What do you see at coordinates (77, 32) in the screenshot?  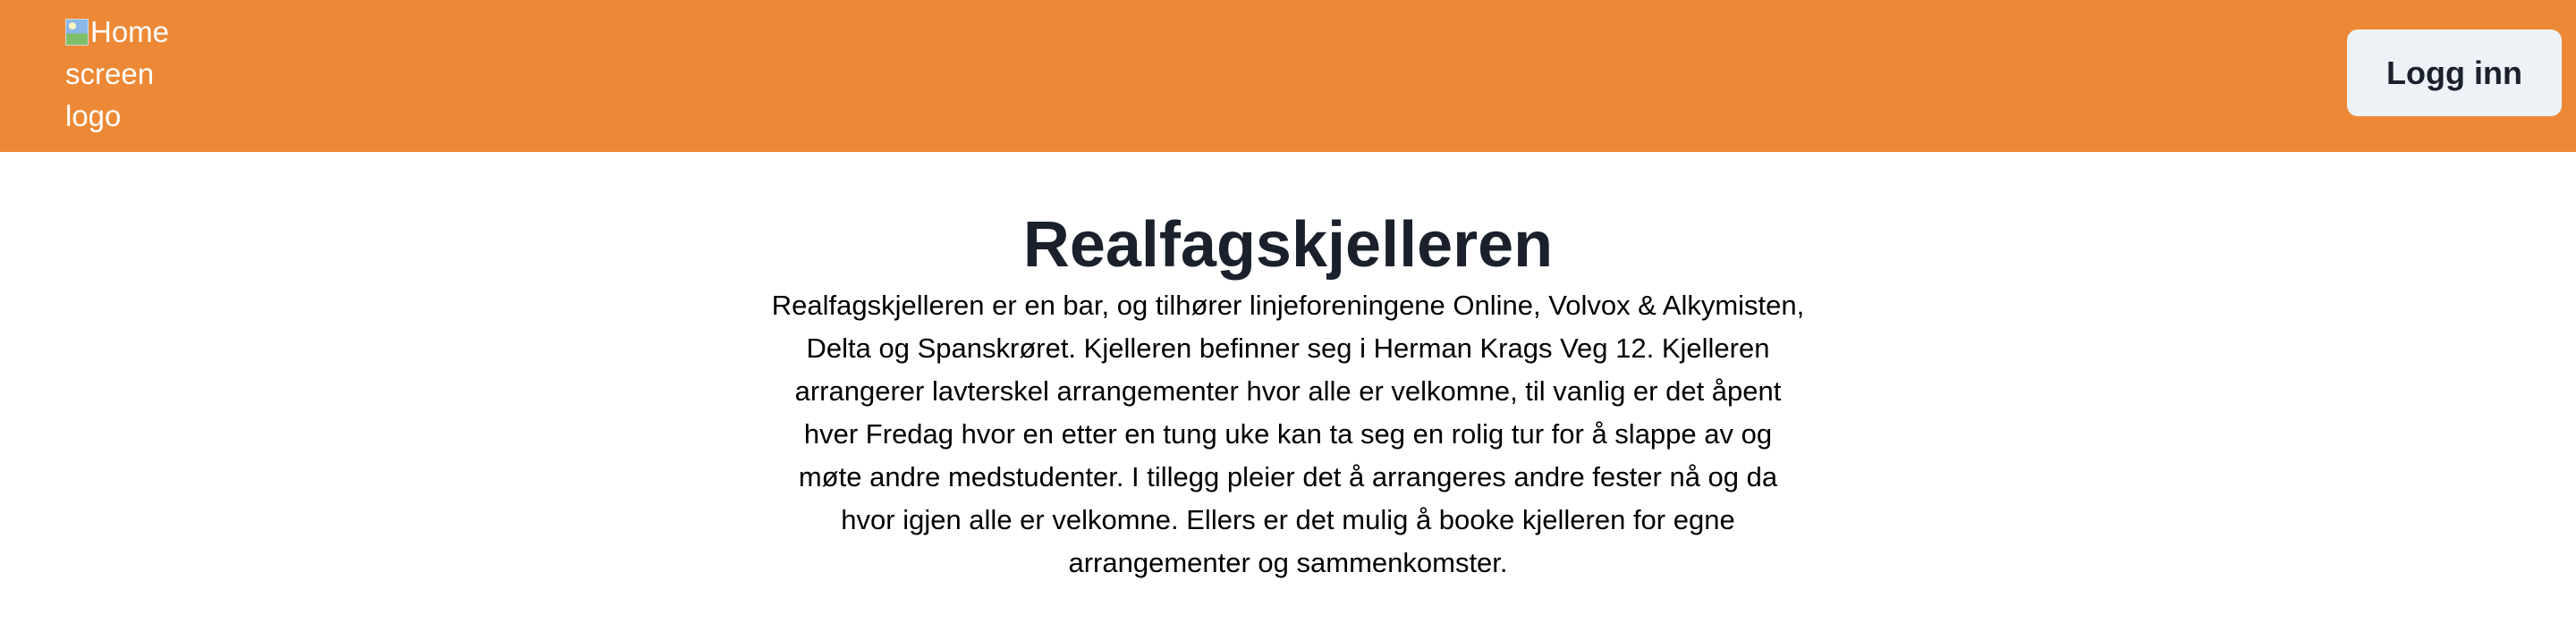 I see `broken-image-icon` at bounding box center [77, 32].